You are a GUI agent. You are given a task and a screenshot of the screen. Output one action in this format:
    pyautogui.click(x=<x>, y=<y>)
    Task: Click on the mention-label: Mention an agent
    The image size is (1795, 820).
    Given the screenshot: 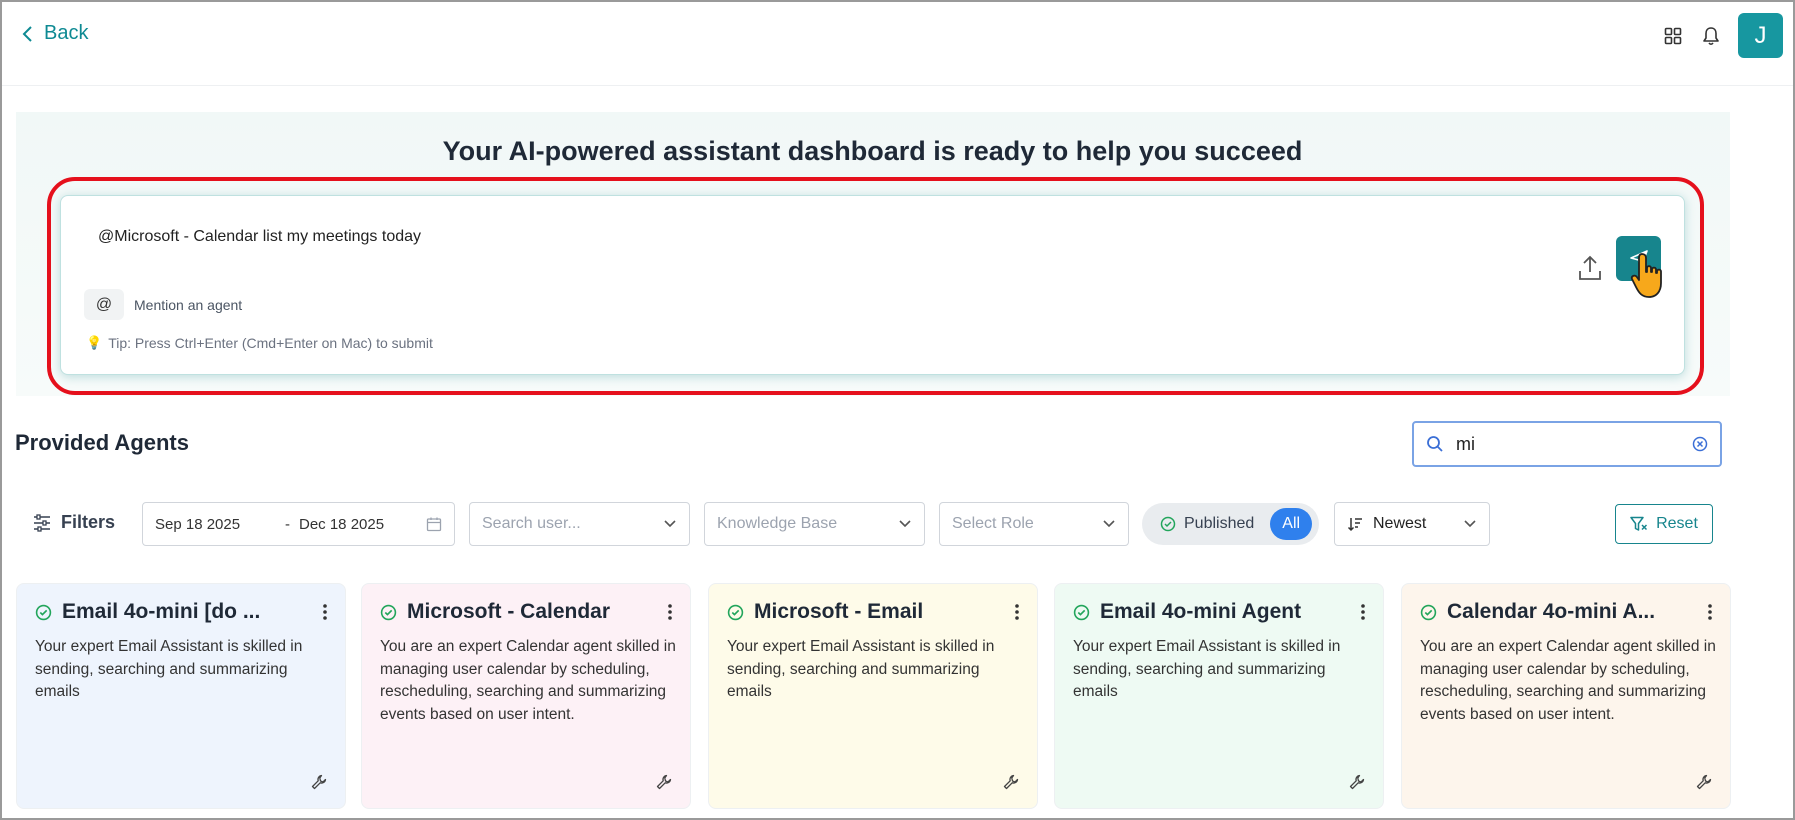 What is the action you would take?
    pyautogui.click(x=188, y=304)
    